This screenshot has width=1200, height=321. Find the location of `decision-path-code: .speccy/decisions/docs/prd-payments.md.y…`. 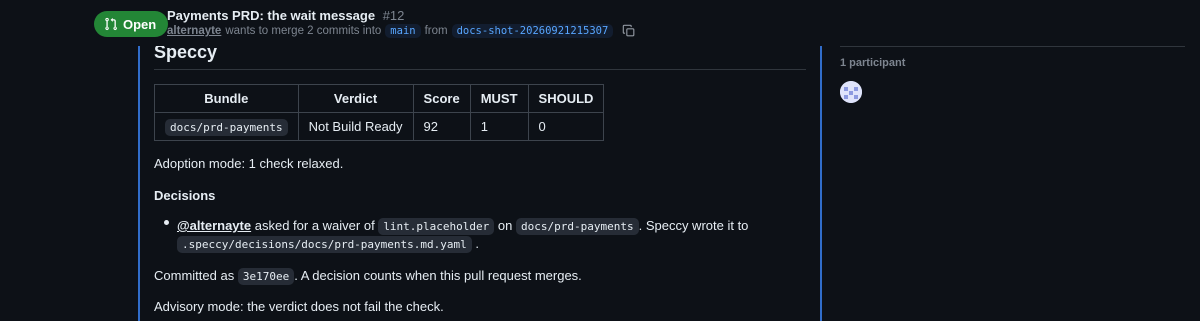

decision-path-code: .speccy/decisions/docs/prd-payments.md.y… is located at coordinates (324, 244).